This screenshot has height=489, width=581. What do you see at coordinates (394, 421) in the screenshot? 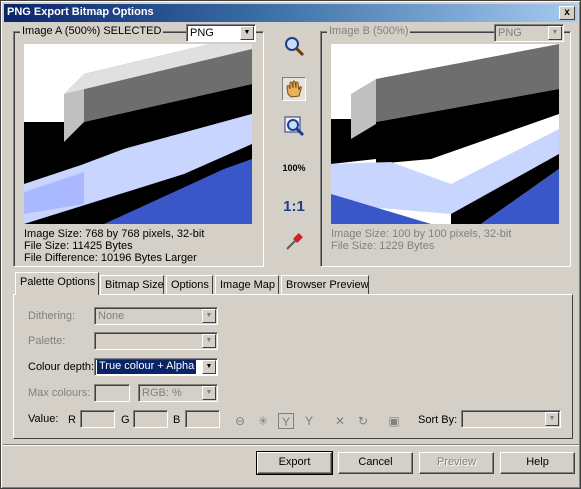
I see `palette-save-icon: ▣` at bounding box center [394, 421].